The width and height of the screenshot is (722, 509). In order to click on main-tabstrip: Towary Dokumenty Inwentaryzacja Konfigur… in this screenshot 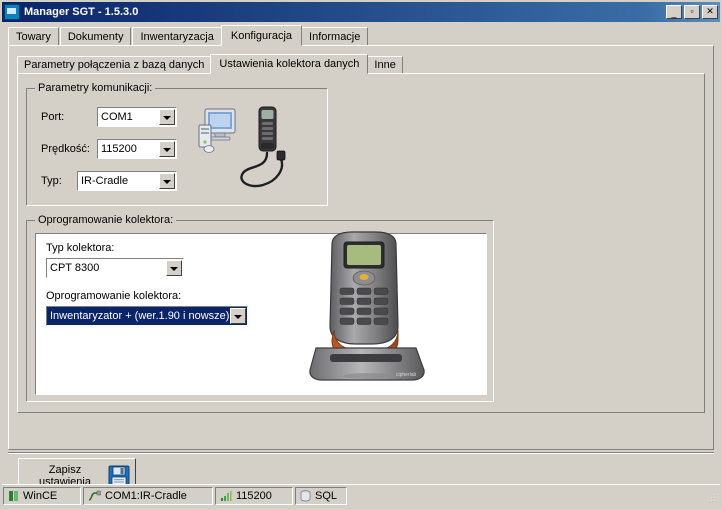, I will do `click(188, 35)`.